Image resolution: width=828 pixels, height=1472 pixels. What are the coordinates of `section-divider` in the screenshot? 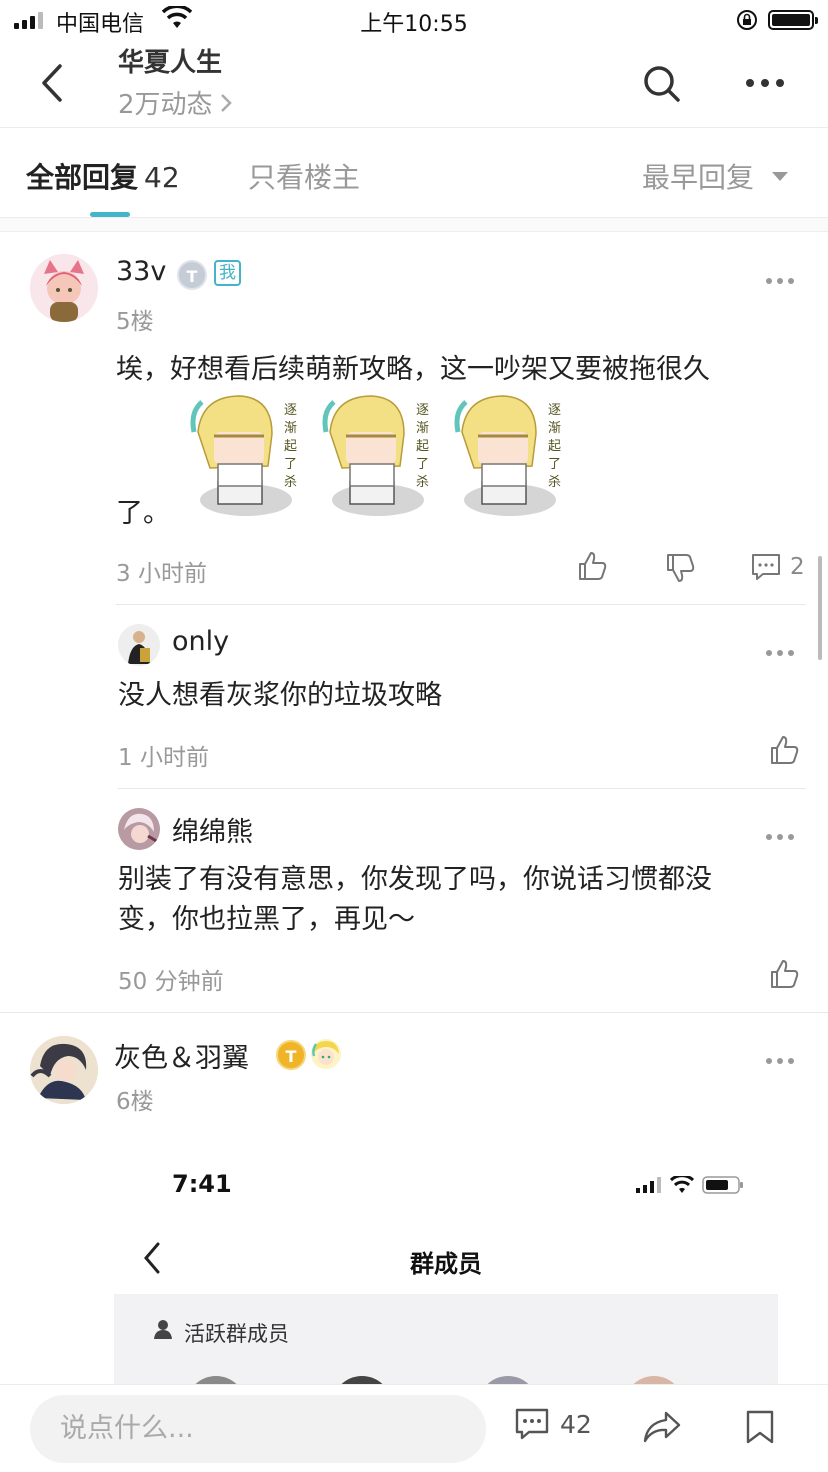 It's located at (414, 225).